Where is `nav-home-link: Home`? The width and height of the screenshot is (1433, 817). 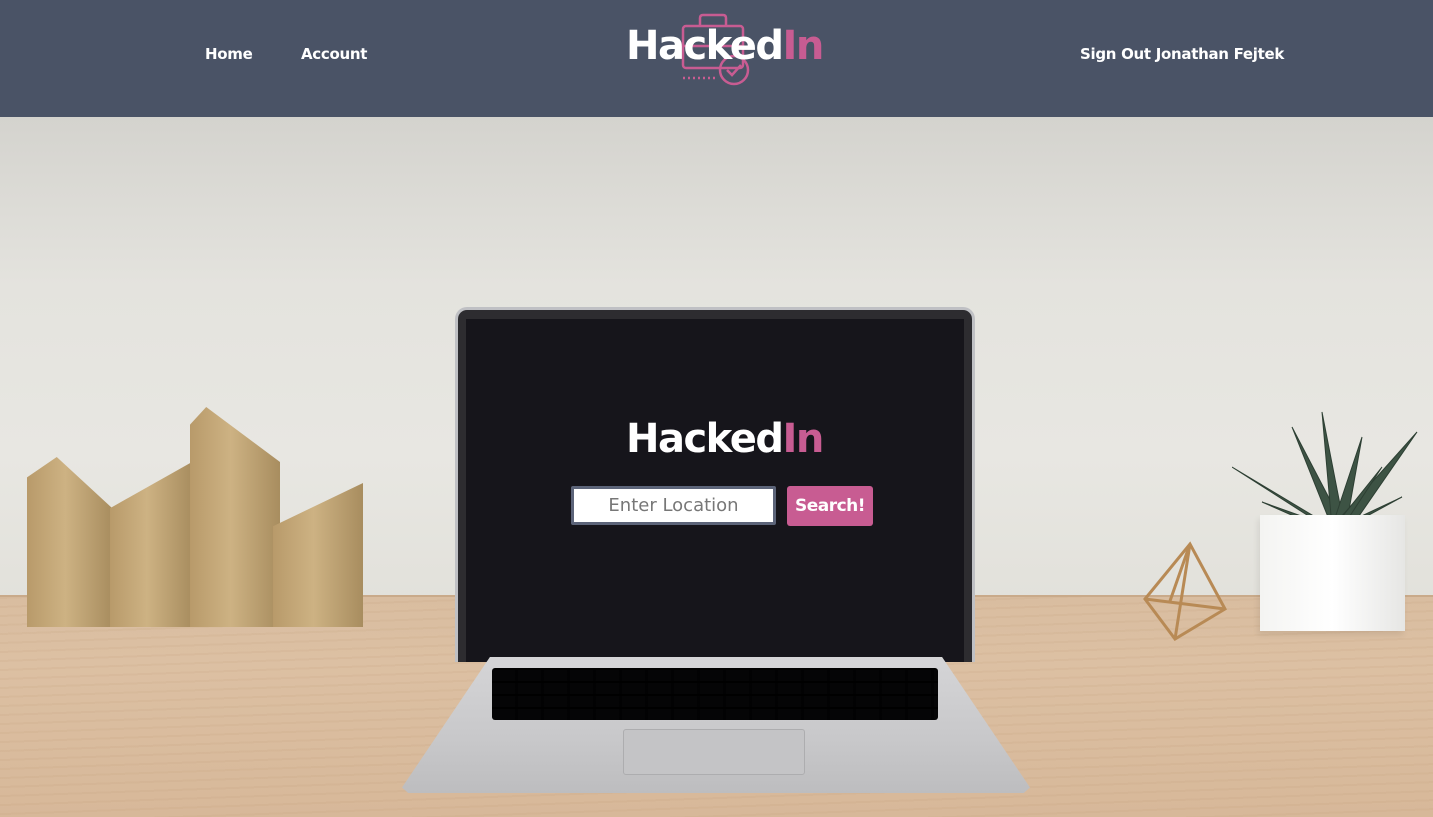
nav-home-link: Home is located at coordinates (229, 54).